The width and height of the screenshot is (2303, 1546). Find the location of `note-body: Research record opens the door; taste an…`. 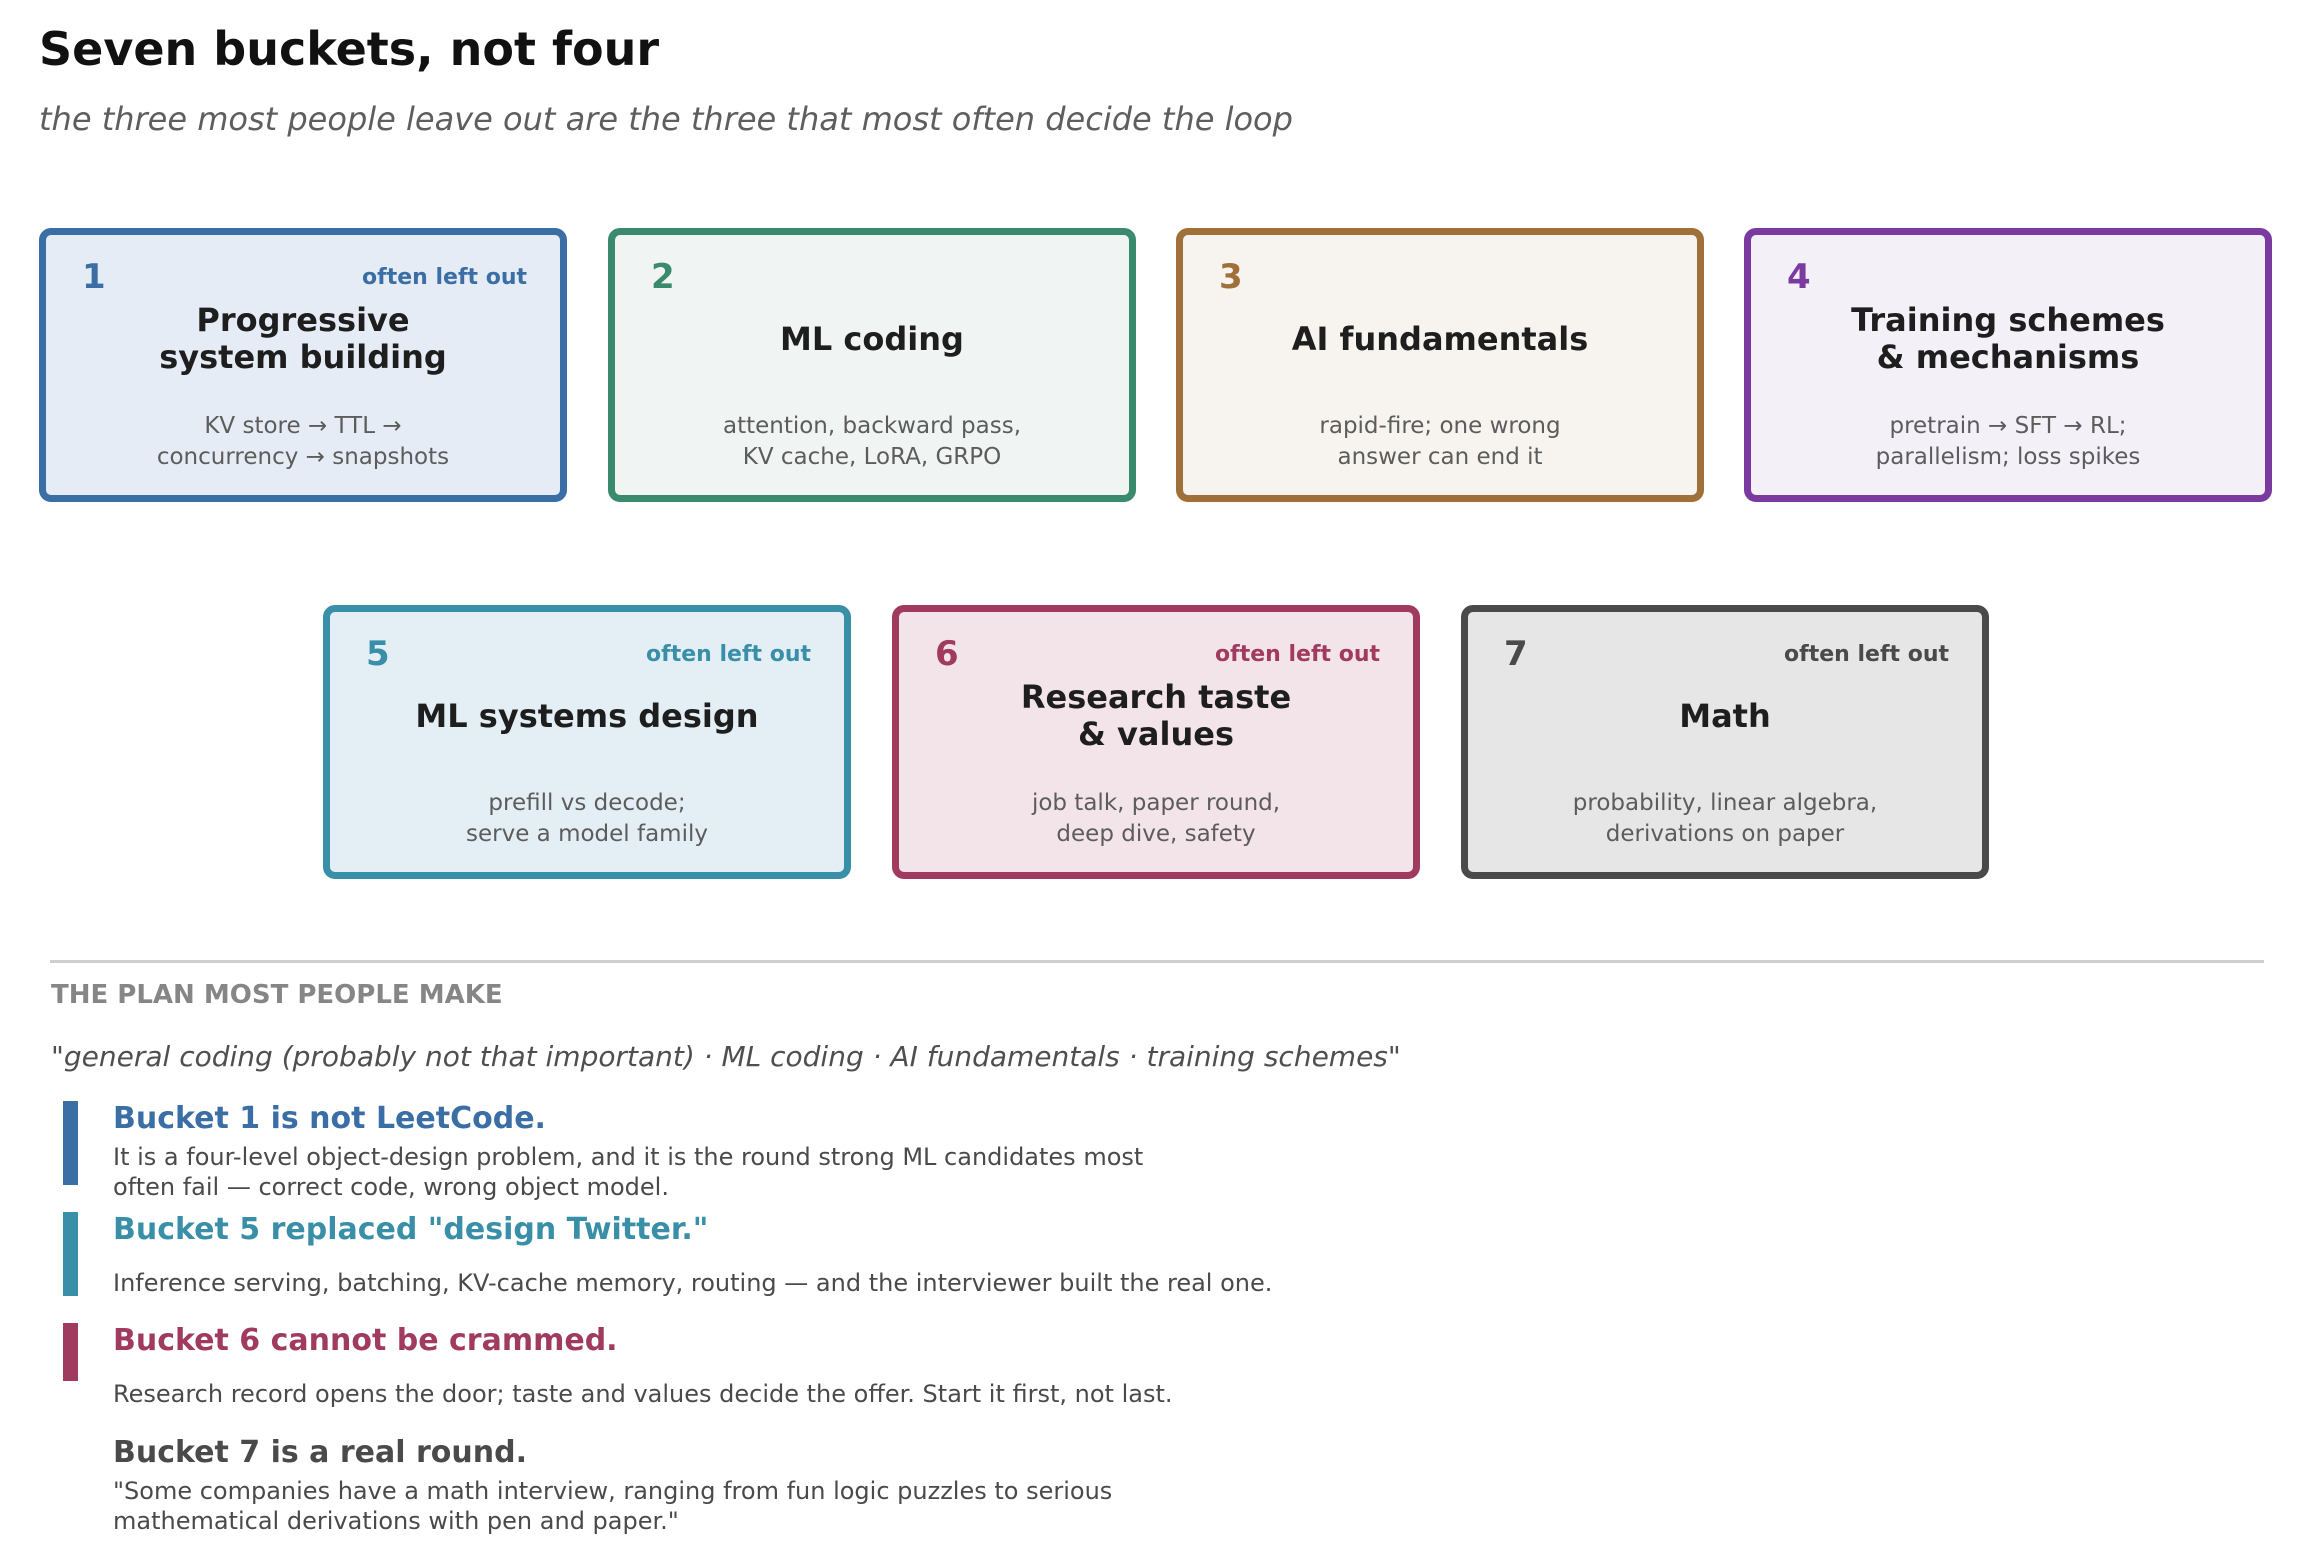

note-body: Research record opens the door; taste an… is located at coordinates (643, 1394).